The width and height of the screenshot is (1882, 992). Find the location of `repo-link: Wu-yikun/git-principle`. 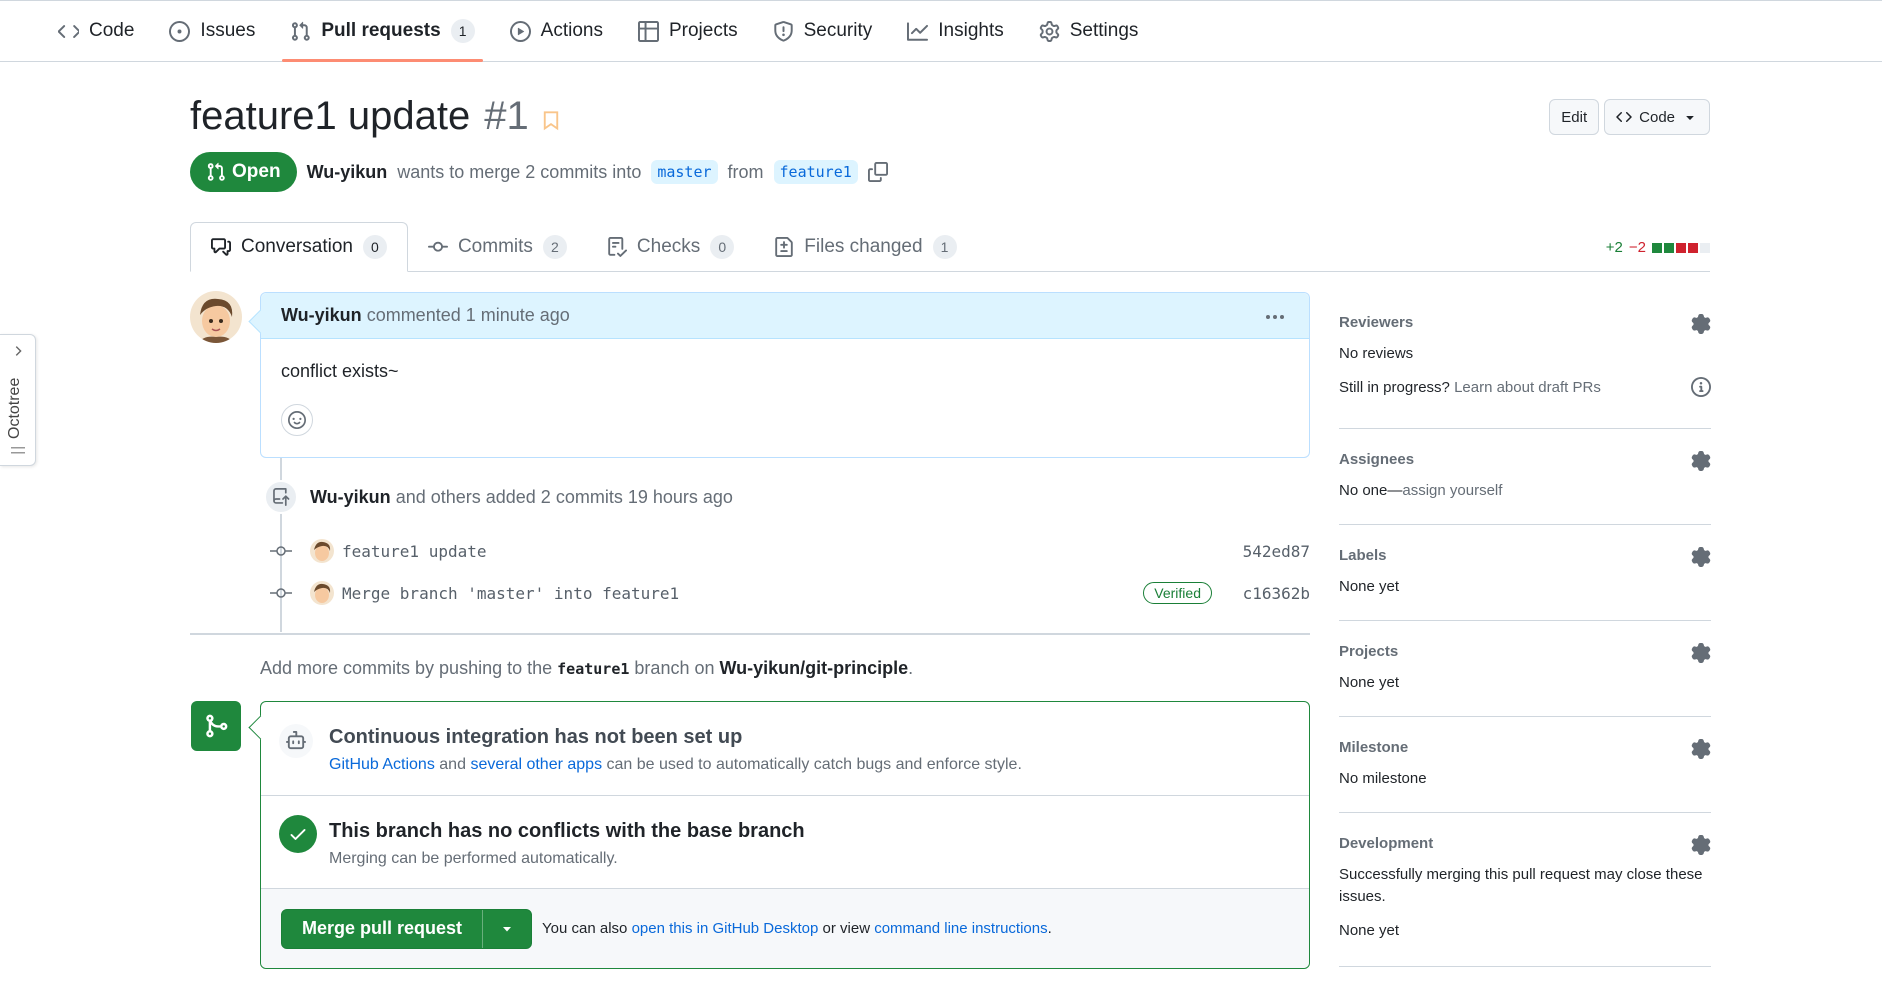

repo-link: Wu-yikun/git-principle is located at coordinates (814, 668).